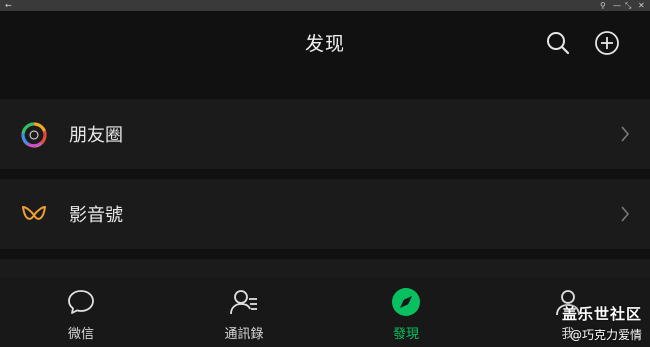 This screenshot has height=347, width=650. I want to click on list-item-label: 朋友圈, so click(96, 135).